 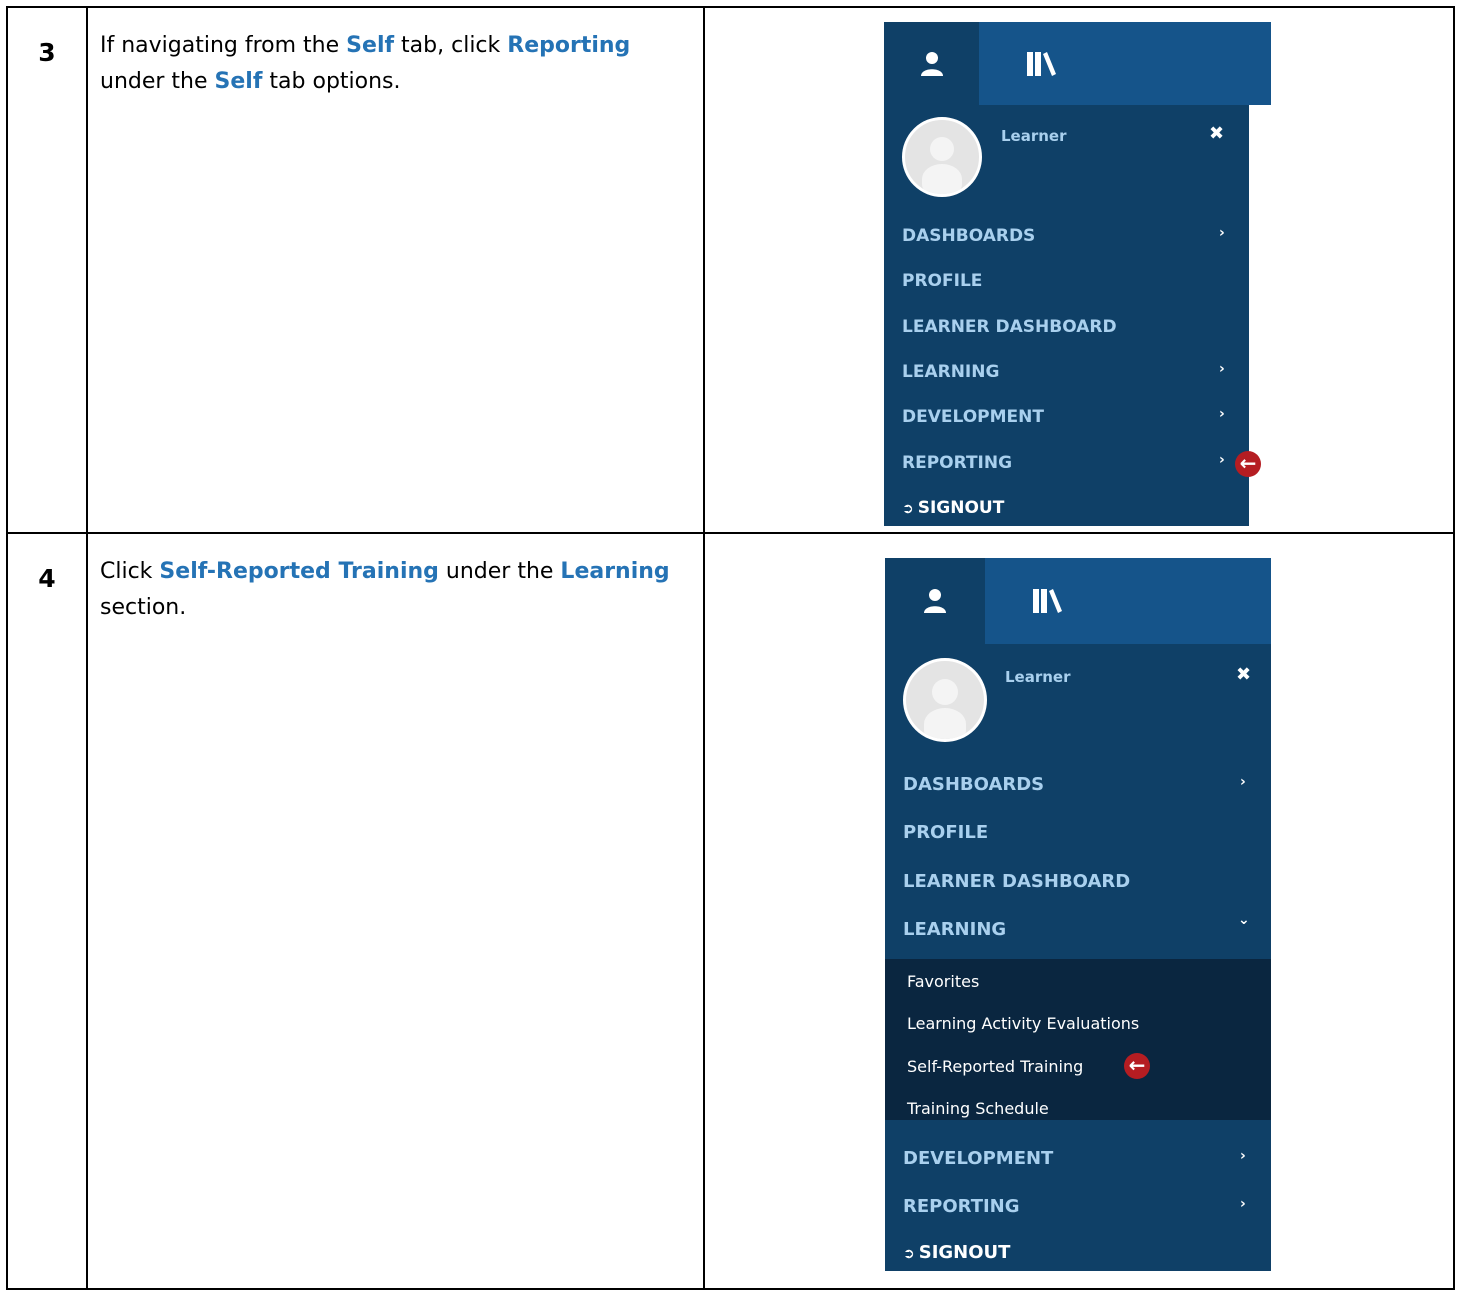 What do you see at coordinates (1244, 920) in the screenshot?
I see `chevron-down-icon: ⌄` at bounding box center [1244, 920].